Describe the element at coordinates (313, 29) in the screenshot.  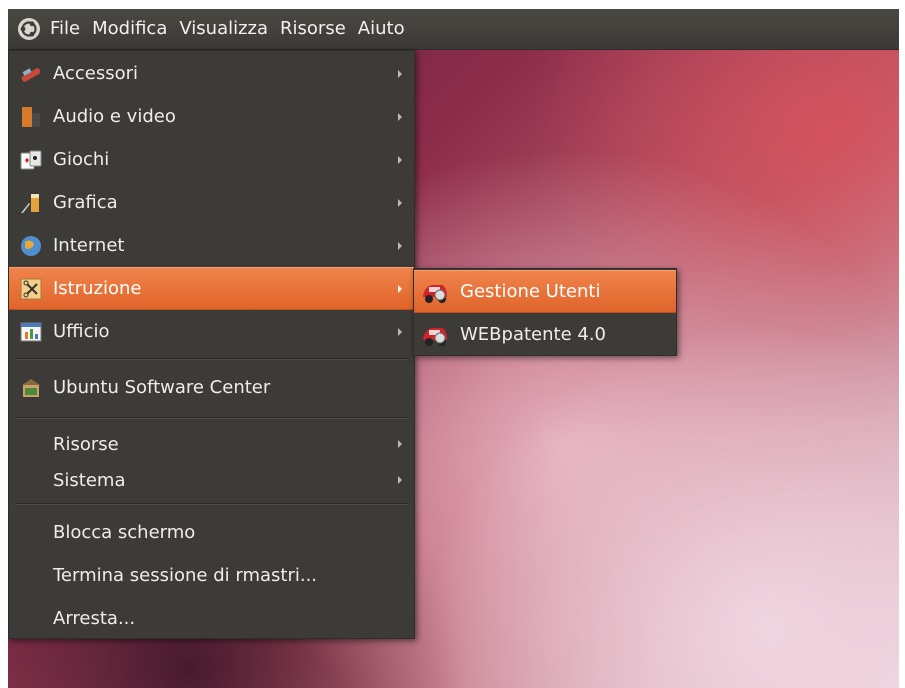
I see `menu-risorse: Risorse` at that location.